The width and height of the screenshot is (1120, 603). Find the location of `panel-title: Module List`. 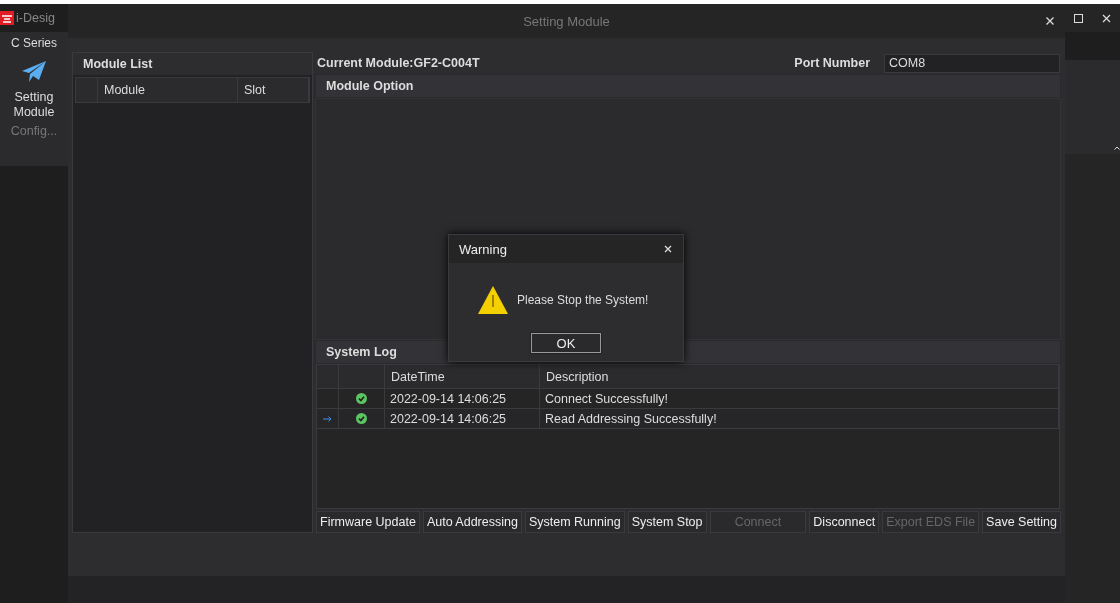

panel-title: Module List is located at coordinates (192, 64).